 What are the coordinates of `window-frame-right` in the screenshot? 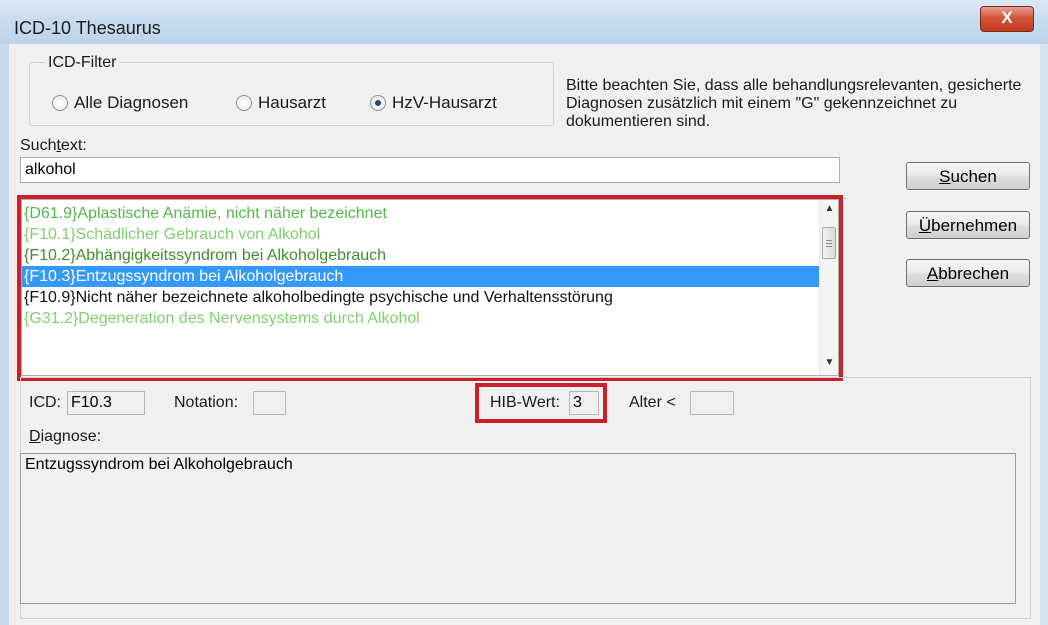 It's located at (1044, 334).